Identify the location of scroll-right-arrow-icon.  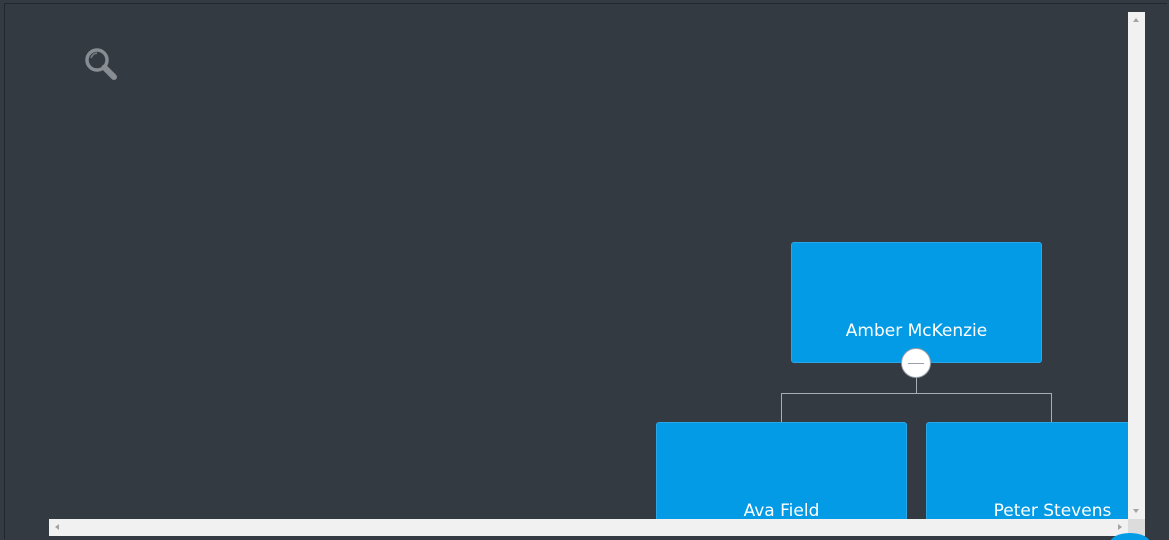
(1120, 527).